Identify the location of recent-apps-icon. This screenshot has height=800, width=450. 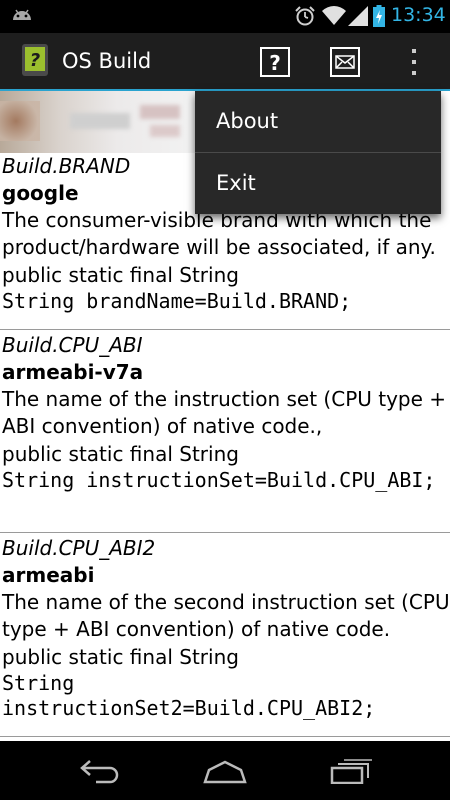
(351, 771).